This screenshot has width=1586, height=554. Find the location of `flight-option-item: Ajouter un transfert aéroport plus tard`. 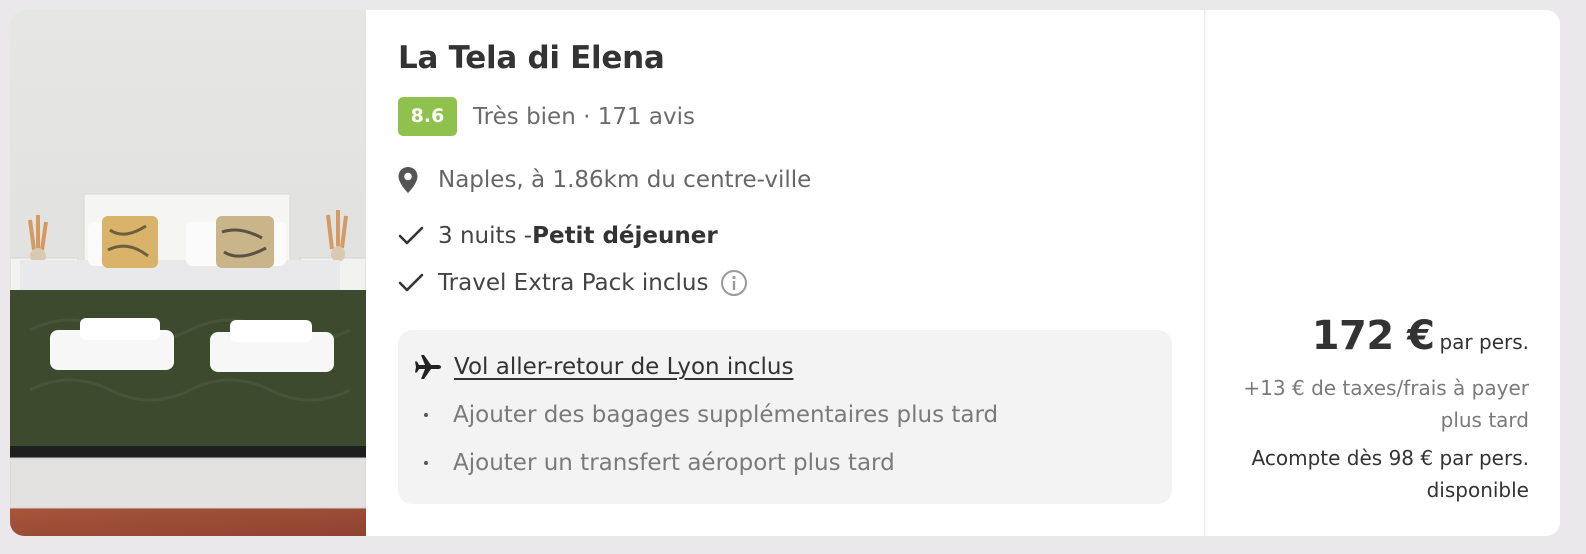

flight-option-item: Ajouter un transfert aéroport plus tard is located at coordinates (659, 463).